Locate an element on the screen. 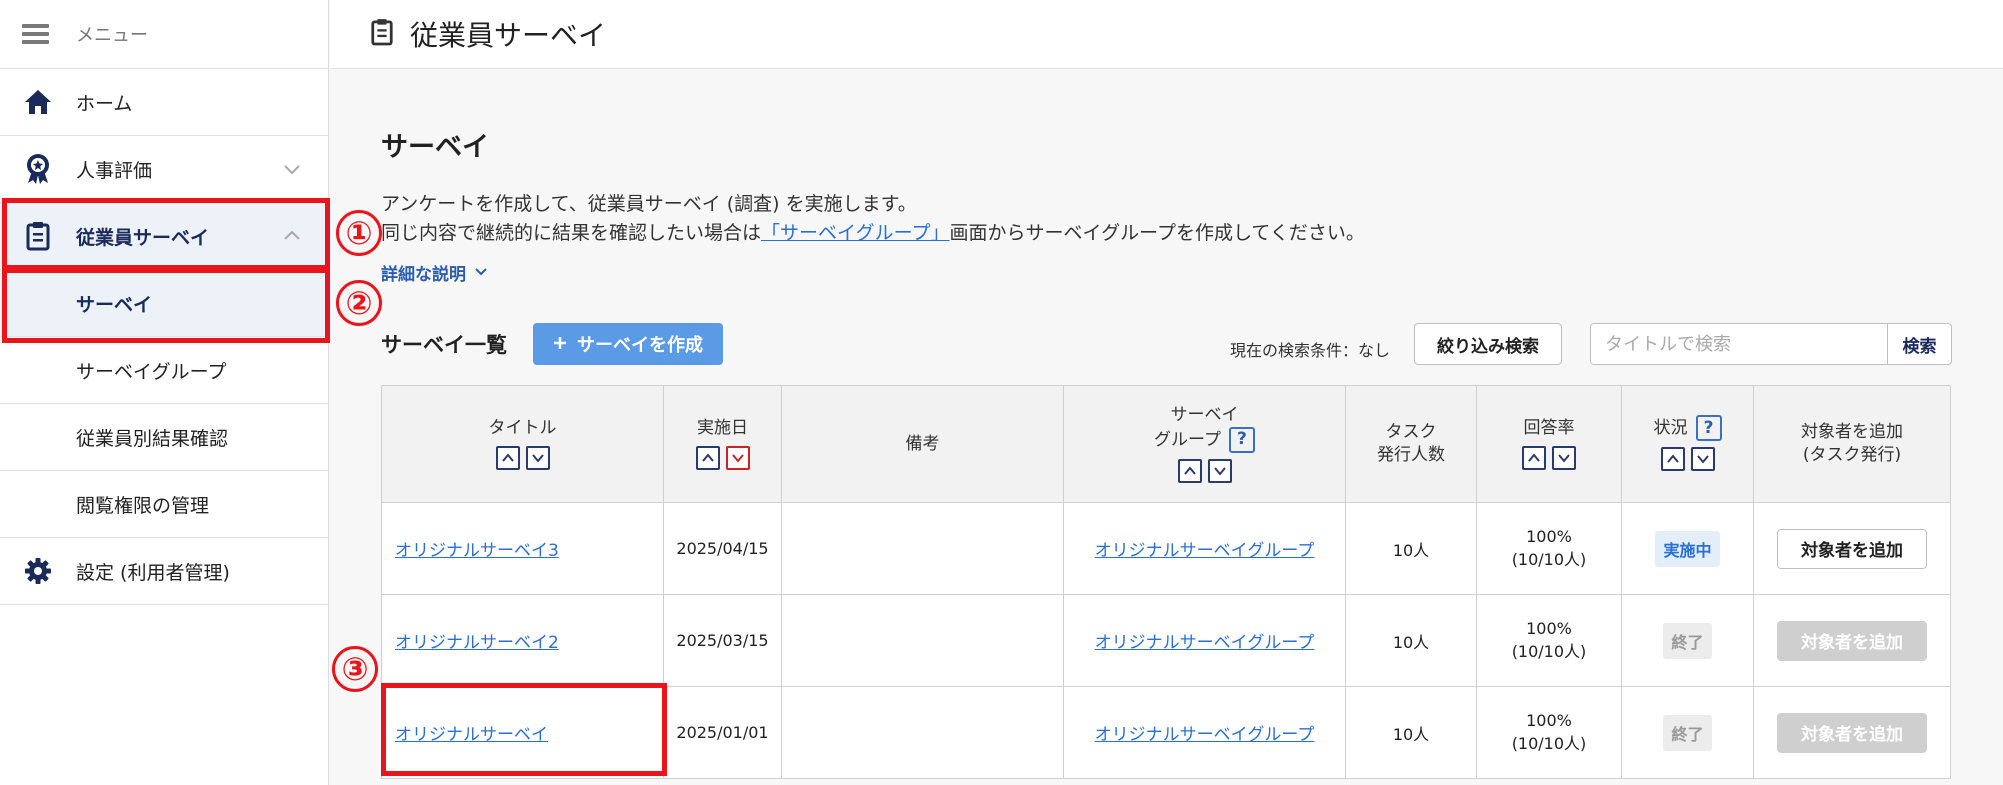  header-group: サーベイ グループ? is located at coordinates (1204, 444).